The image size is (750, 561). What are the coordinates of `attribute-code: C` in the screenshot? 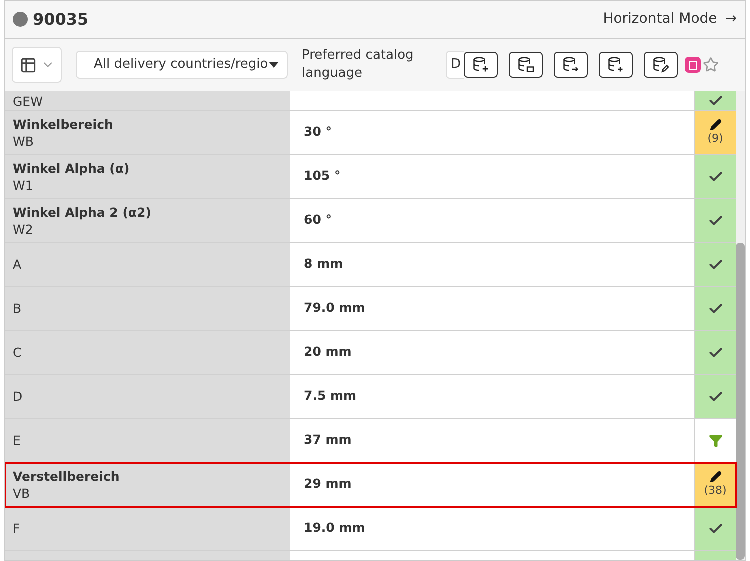 It's located at (18, 352).